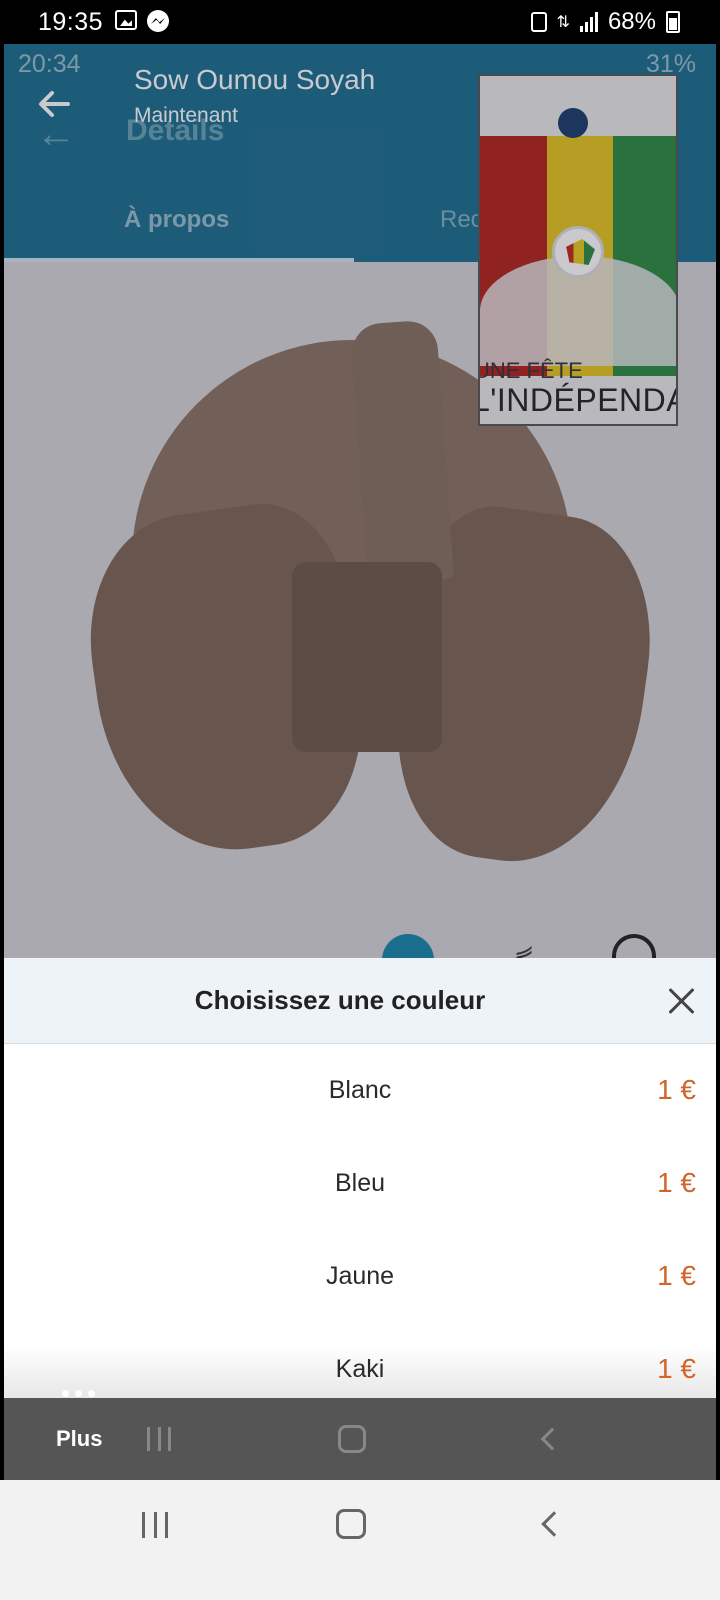  Describe the element at coordinates (538, 22) in the screenshot. I see `lock-icon` at that location.